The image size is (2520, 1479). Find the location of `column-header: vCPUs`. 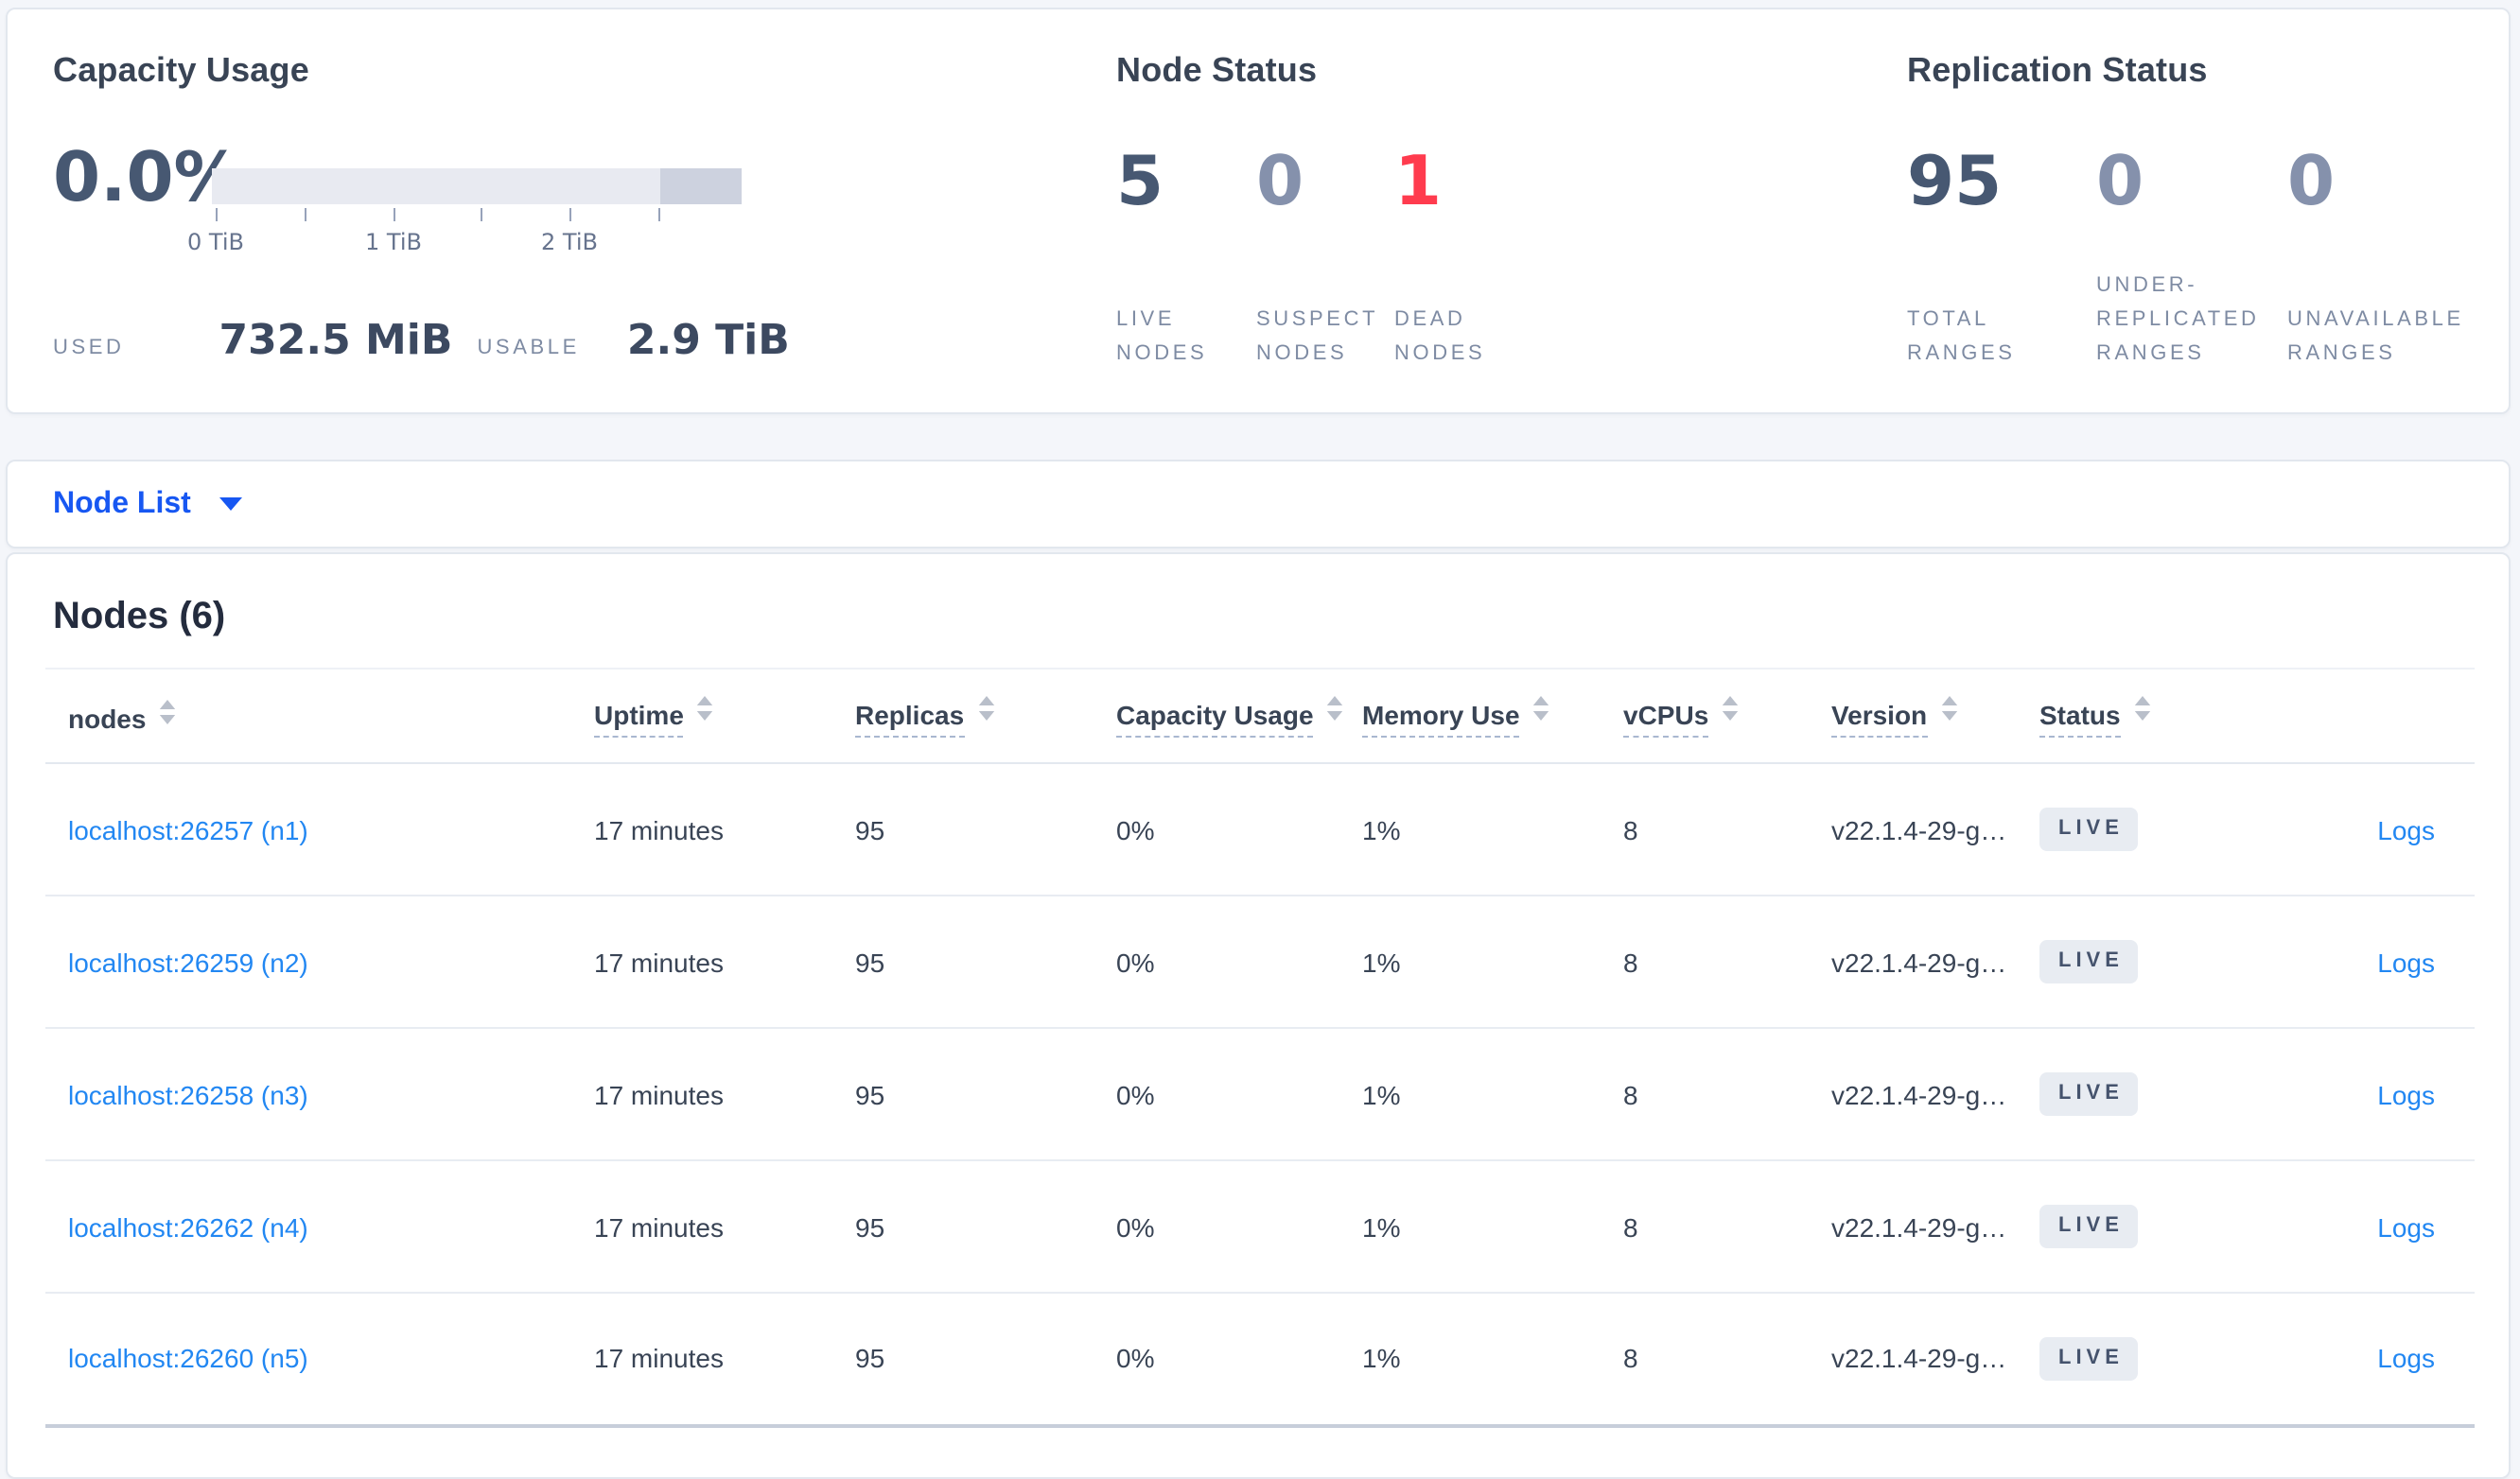

column-header: vCPUs is located at coordinates (1725, 716).